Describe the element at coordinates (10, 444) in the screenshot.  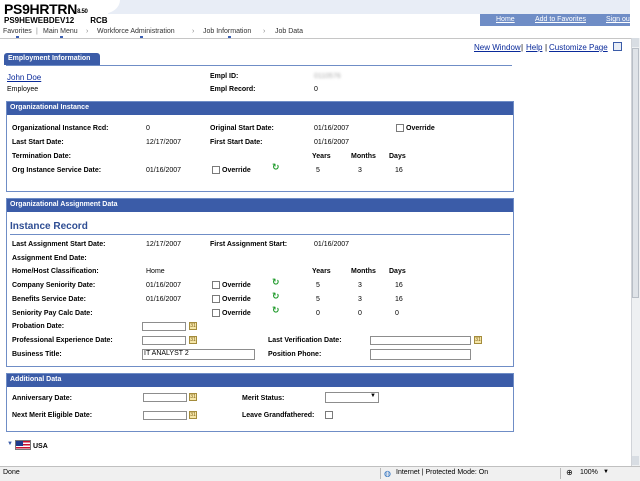
I see `expand-icon: ▼` at that location.